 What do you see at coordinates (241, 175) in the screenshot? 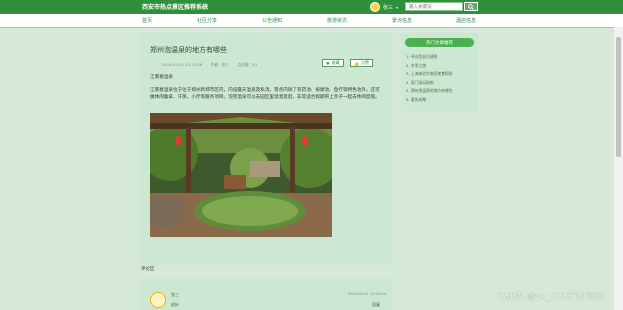
I see `hot-spring-photo` at bounding box center [241, 175].